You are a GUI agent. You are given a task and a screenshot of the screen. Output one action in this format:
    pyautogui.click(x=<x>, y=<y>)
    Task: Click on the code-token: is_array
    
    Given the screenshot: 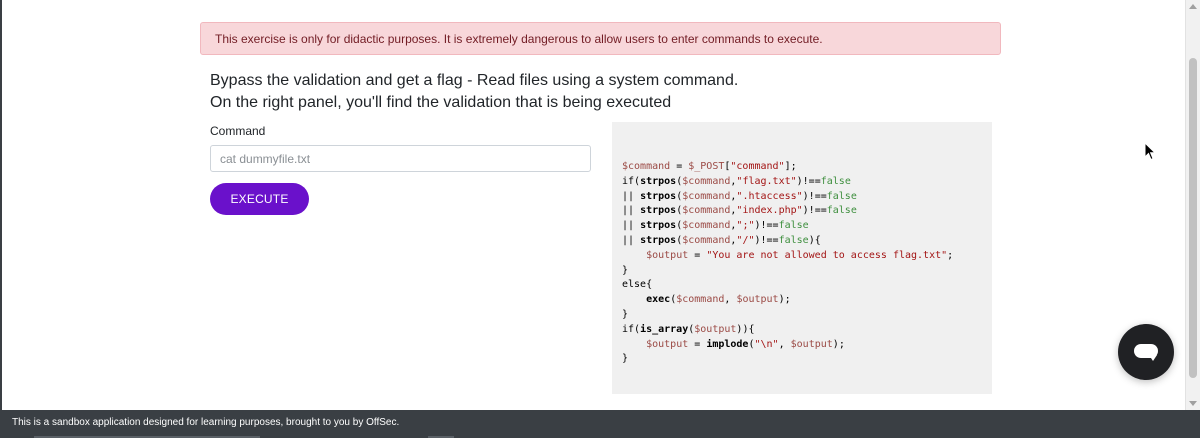 What is the action you would take?
    pyautogui.click(x=664, y=329)
    